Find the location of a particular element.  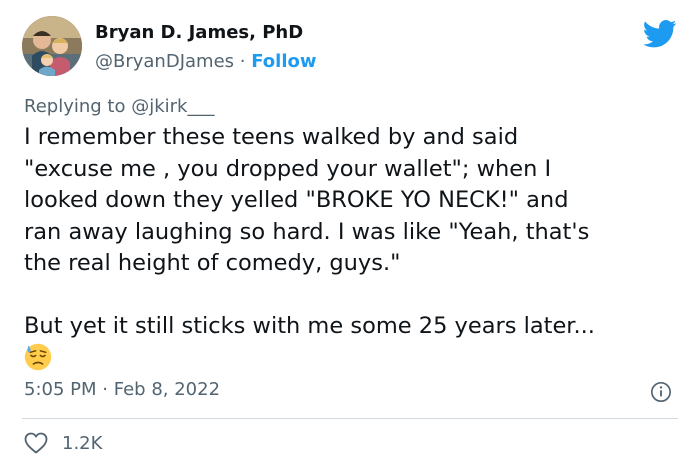

downcast-face-with-sweat-icon is located at coordinates (38, 357).